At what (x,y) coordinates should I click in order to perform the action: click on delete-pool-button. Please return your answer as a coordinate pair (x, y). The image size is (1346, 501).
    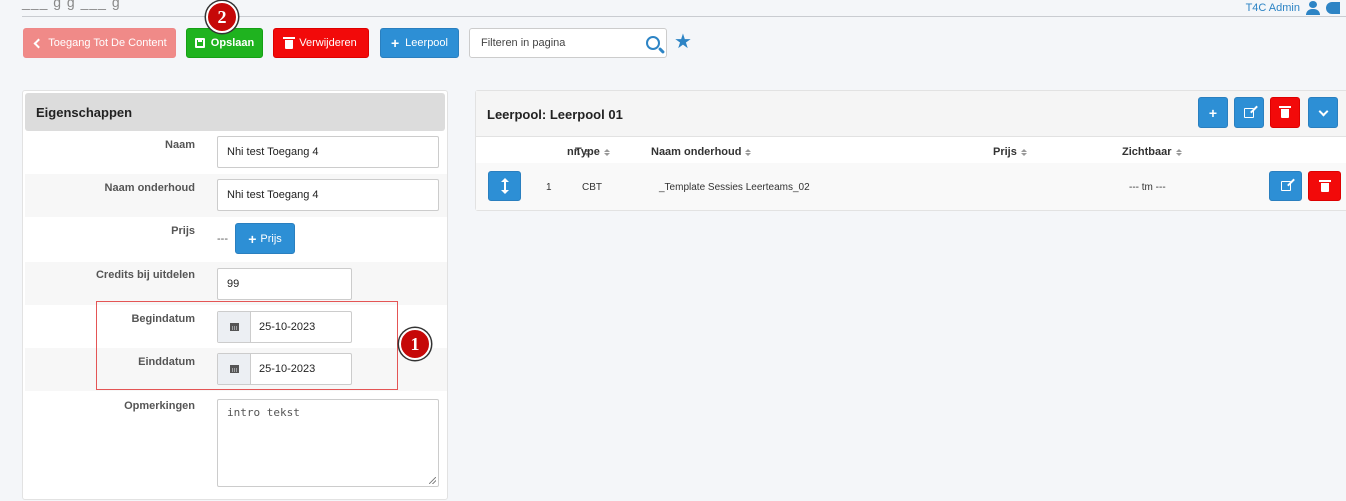
    Looking at the image, I should click on (1285, 112).